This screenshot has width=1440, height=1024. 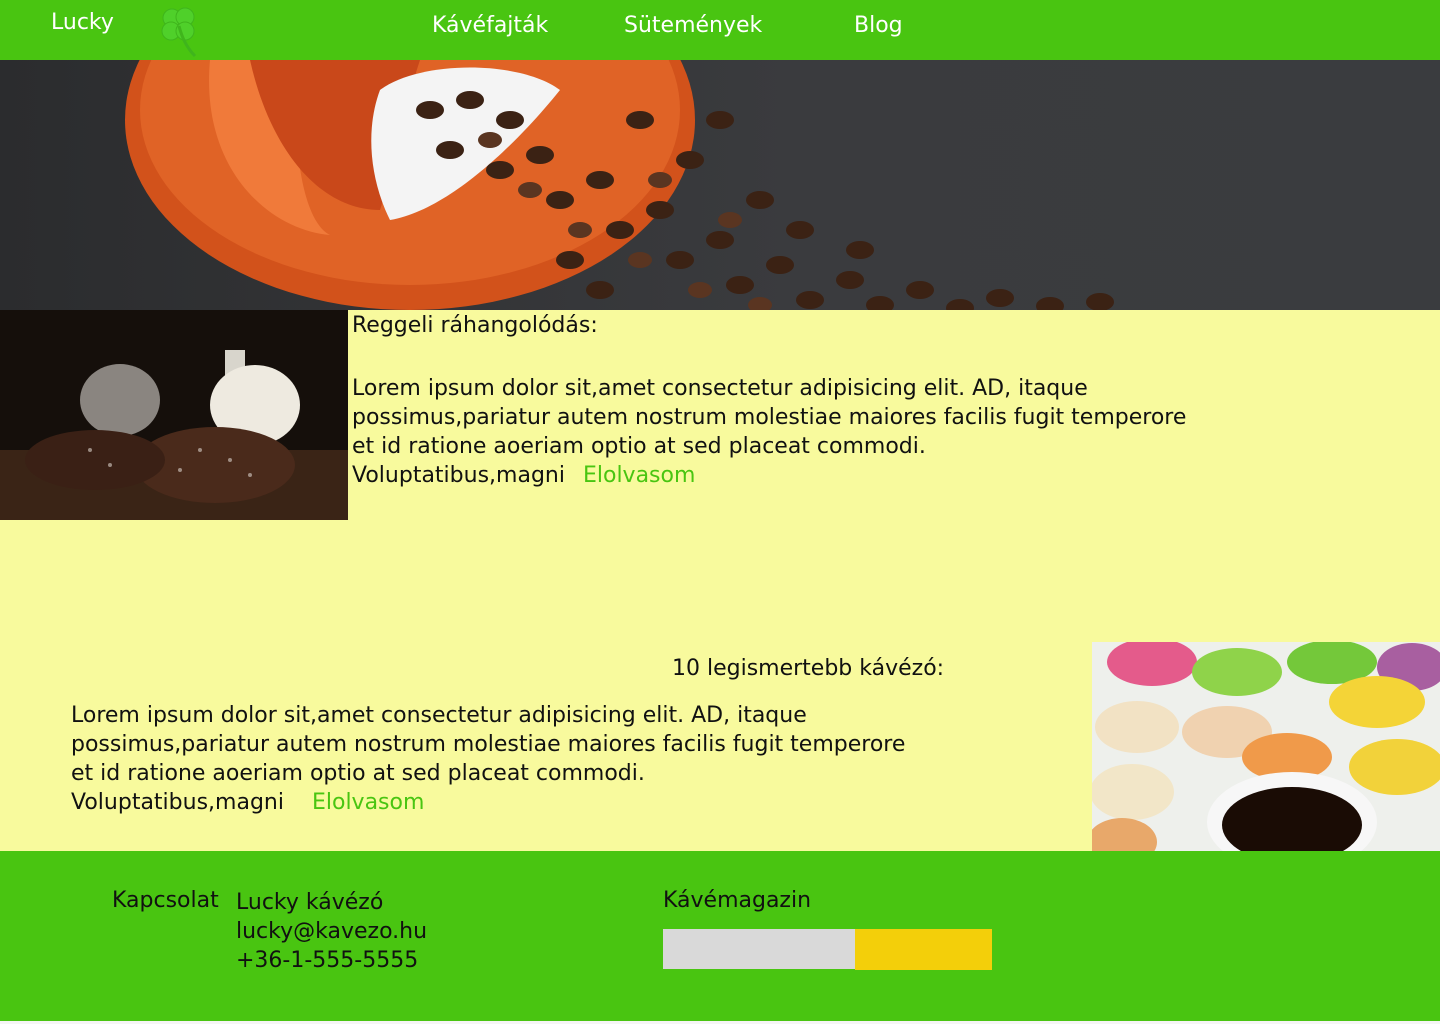 I want to click on article-1-title: Reggeli ráhangolódás:, so click(x=475, y=325).